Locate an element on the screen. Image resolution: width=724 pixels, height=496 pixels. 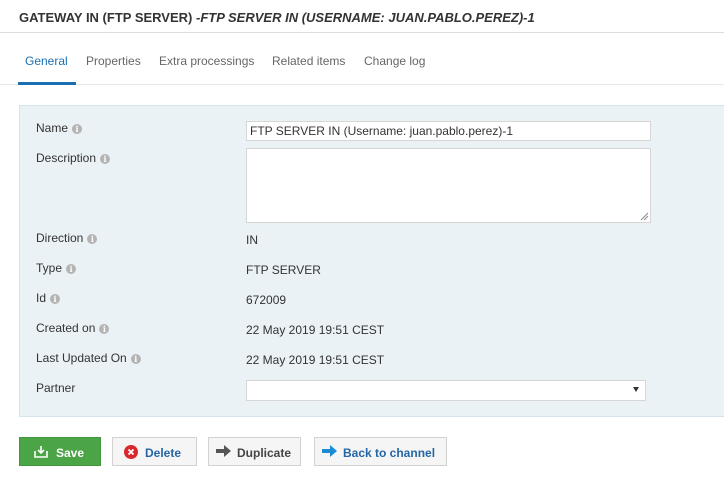
delete-icon is located at coordinates (131, 452).